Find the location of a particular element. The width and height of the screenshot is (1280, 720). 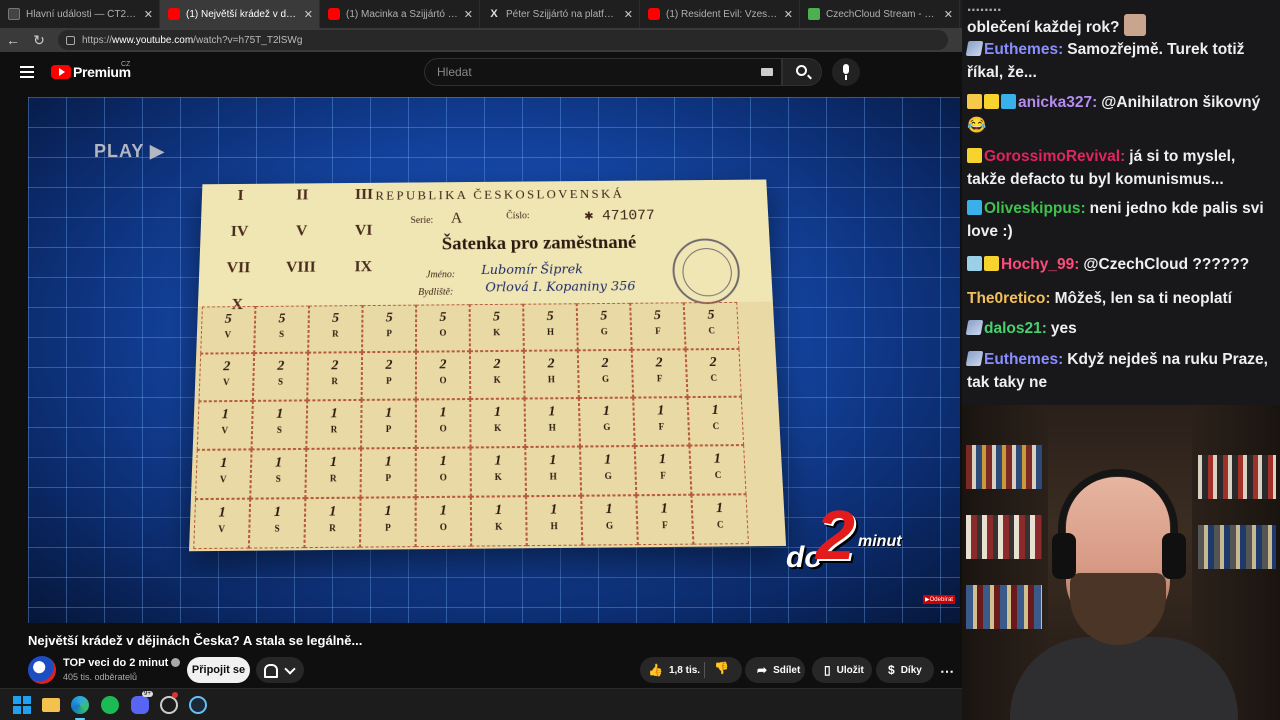

card-coupon: 1R is located at coordinates (334, 424).